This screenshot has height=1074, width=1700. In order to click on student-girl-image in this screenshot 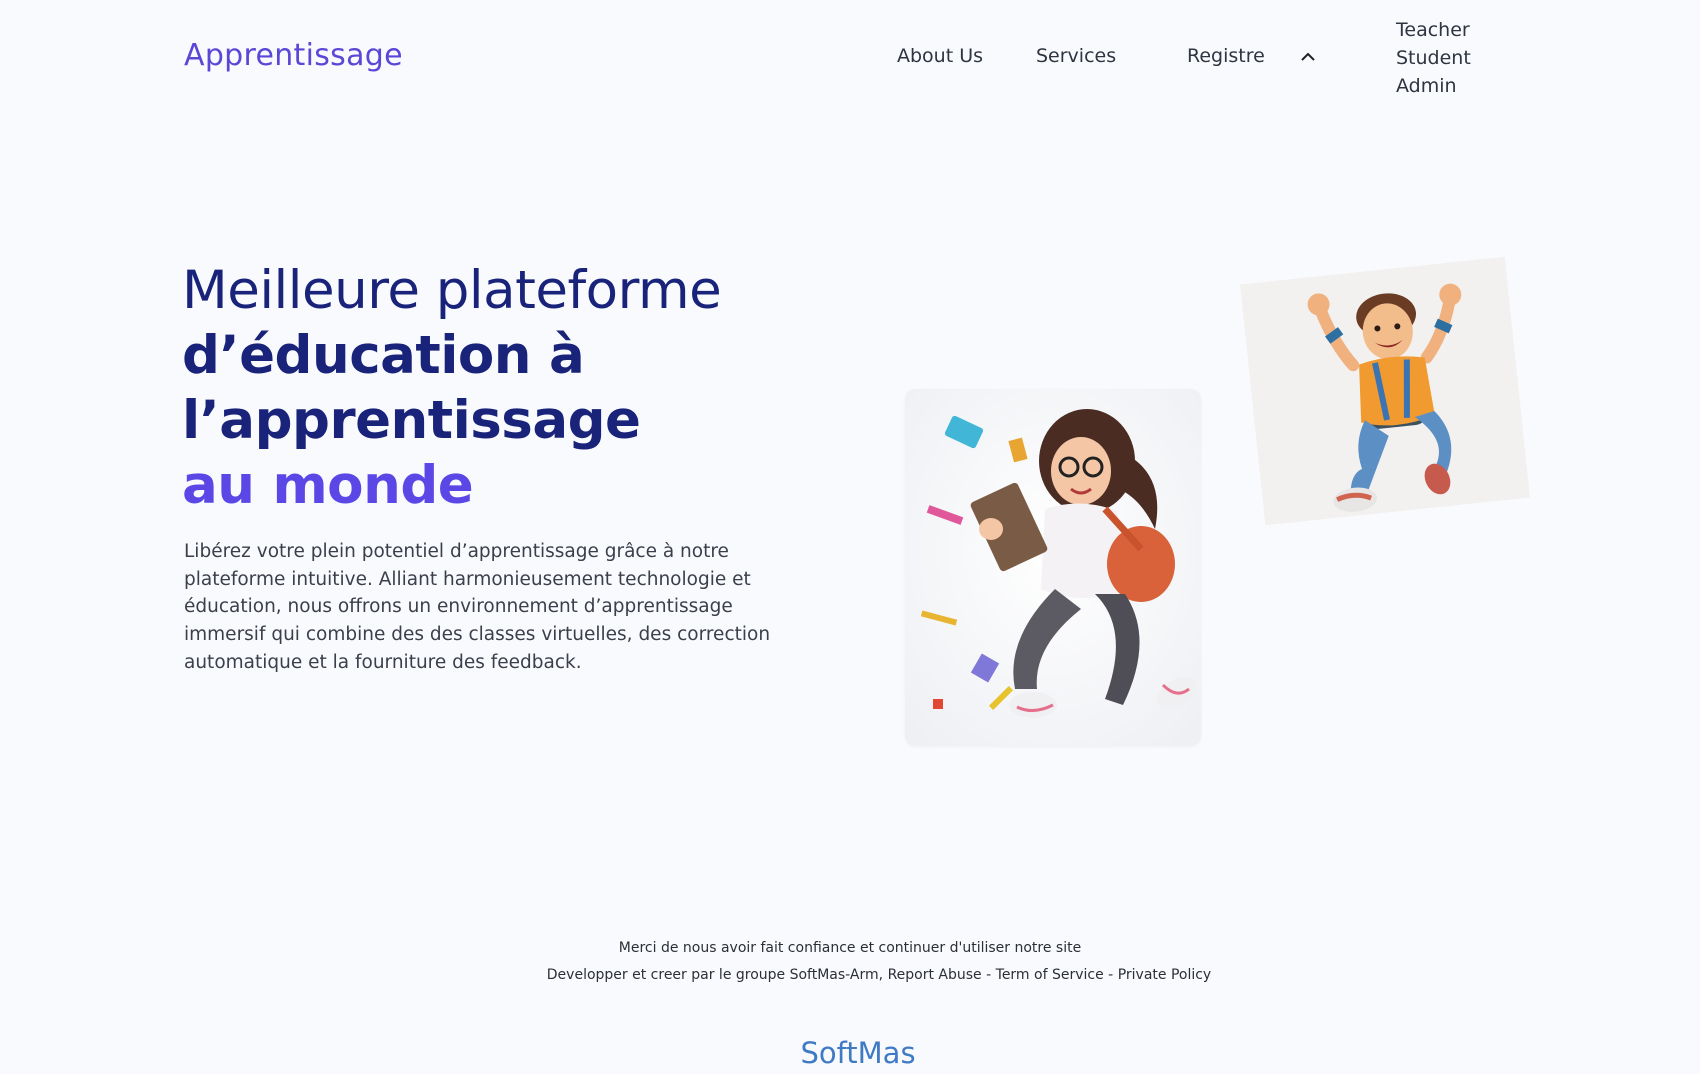, I will do `click(1053, 567)`.